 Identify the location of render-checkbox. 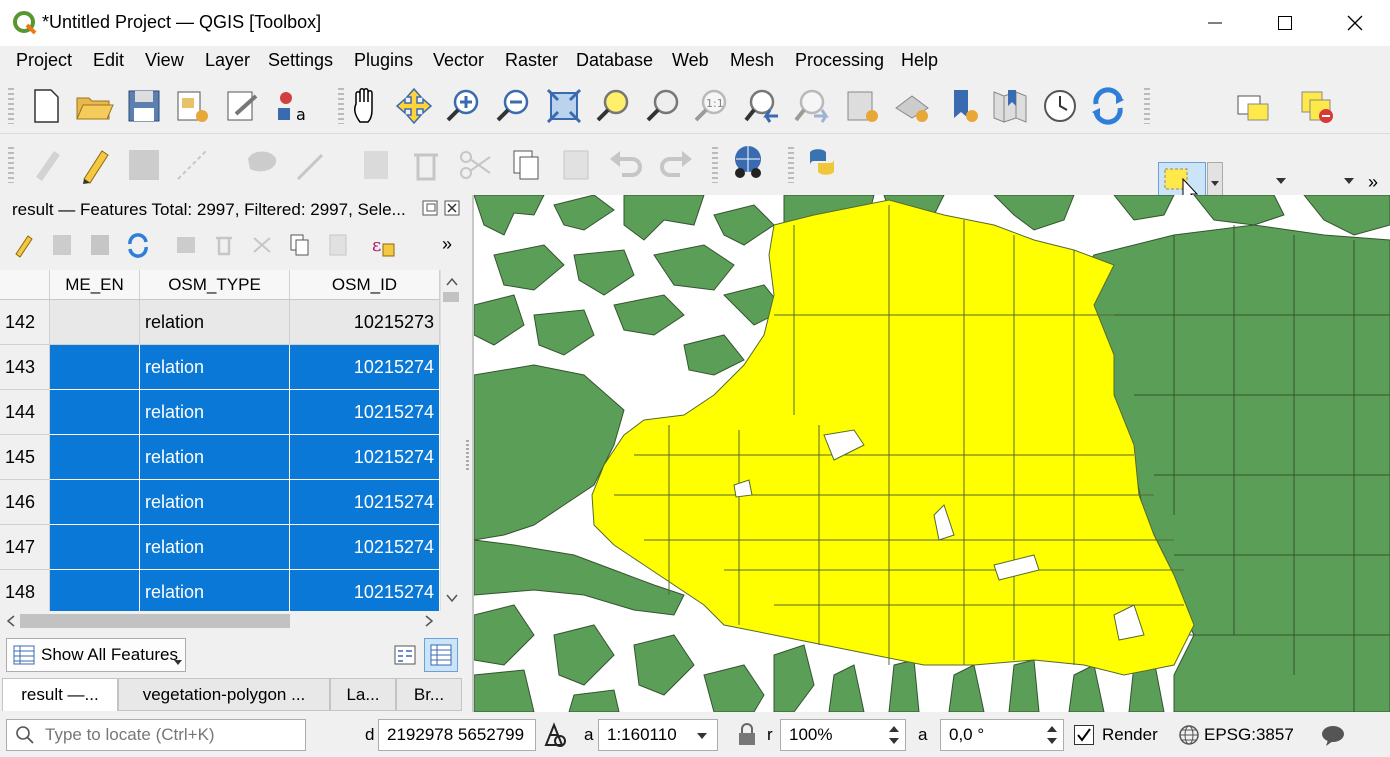
(1084, 735).